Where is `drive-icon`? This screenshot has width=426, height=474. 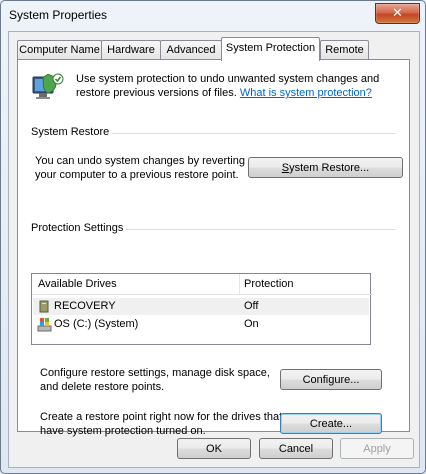 drive-icon is located at coordinates (44, 306).